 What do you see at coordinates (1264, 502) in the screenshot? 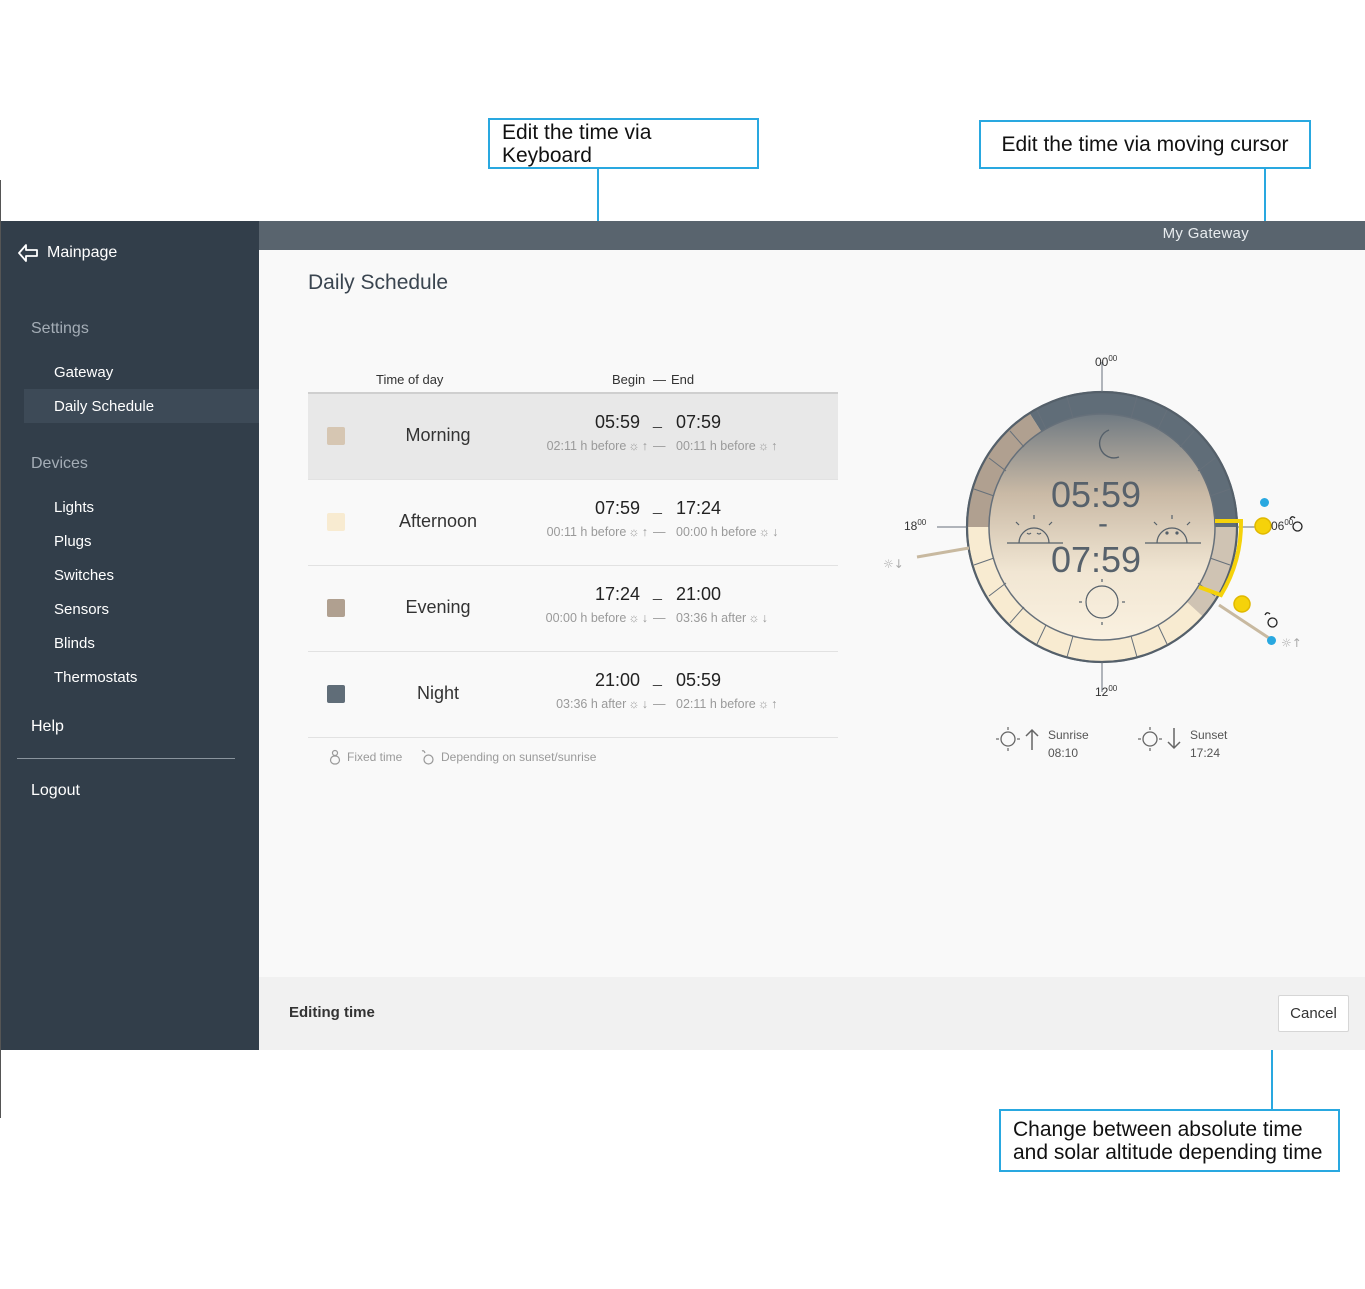
I see `callout-cursor-dot` at bounding box center [1264, 502].